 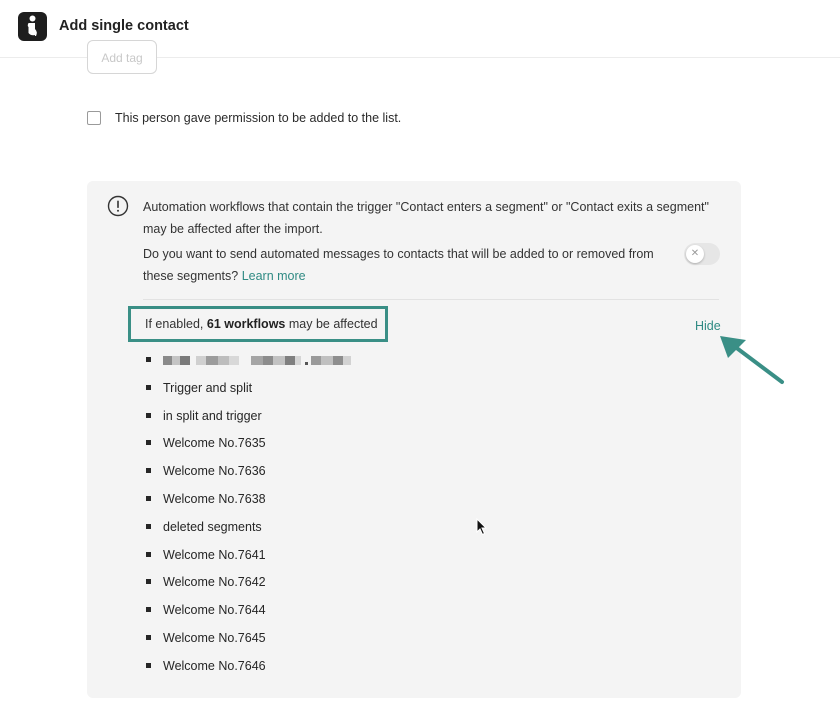 What do you see at coordinates (708, 326) in the screenshot?
I see `hide-workflows-link: Hide` at bounding box center [708, 326].